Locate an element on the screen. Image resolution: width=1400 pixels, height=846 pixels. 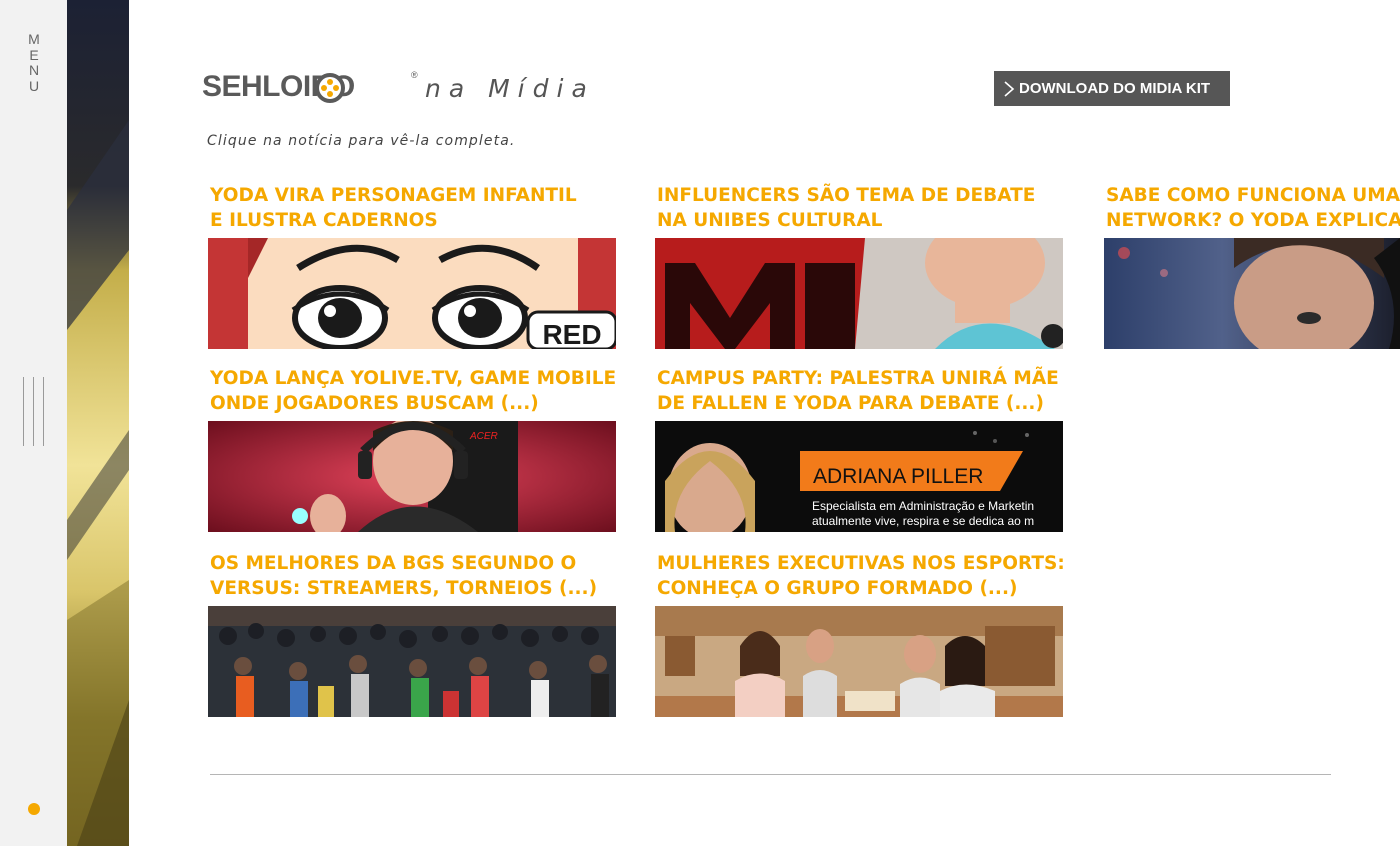
decorative-side-image is located at coordinates (98, 423).